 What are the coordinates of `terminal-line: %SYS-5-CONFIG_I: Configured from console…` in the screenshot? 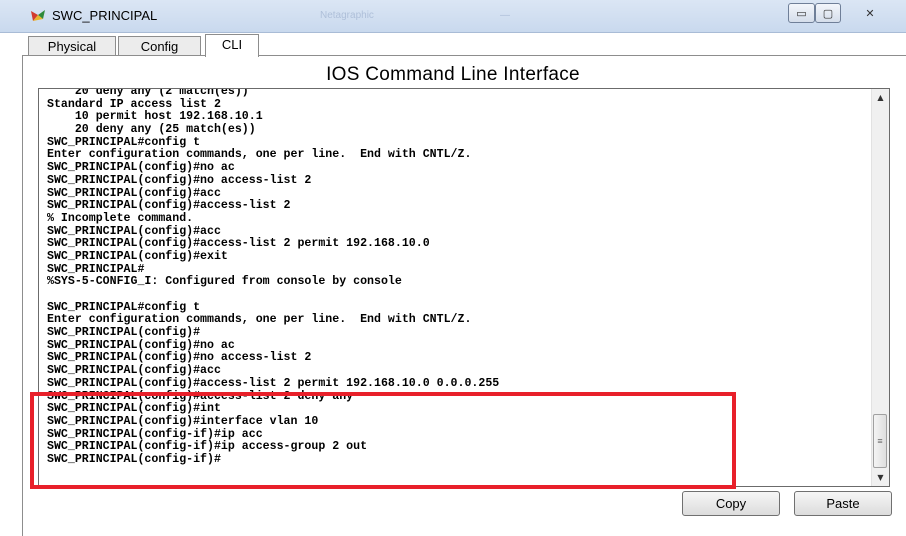 It's located at (224, 282).